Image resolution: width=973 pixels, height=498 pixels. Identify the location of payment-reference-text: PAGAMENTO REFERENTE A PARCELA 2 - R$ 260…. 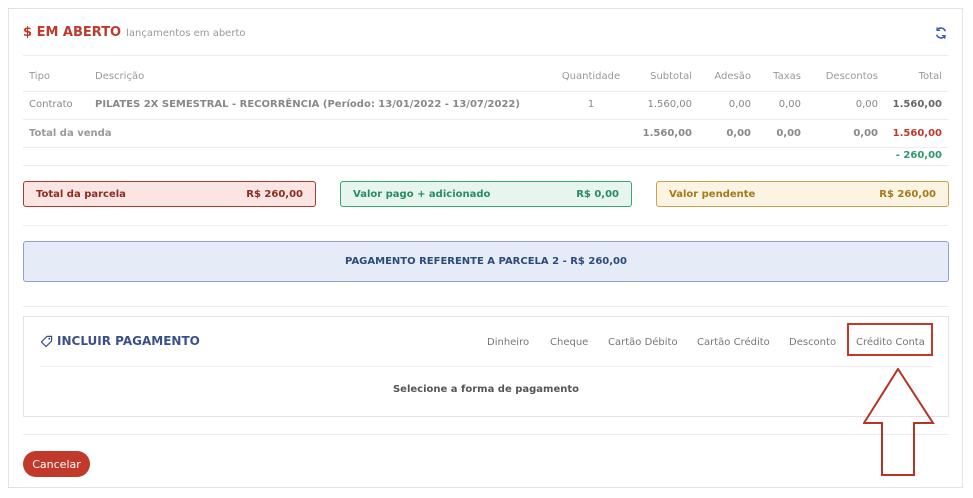
(486, 261).